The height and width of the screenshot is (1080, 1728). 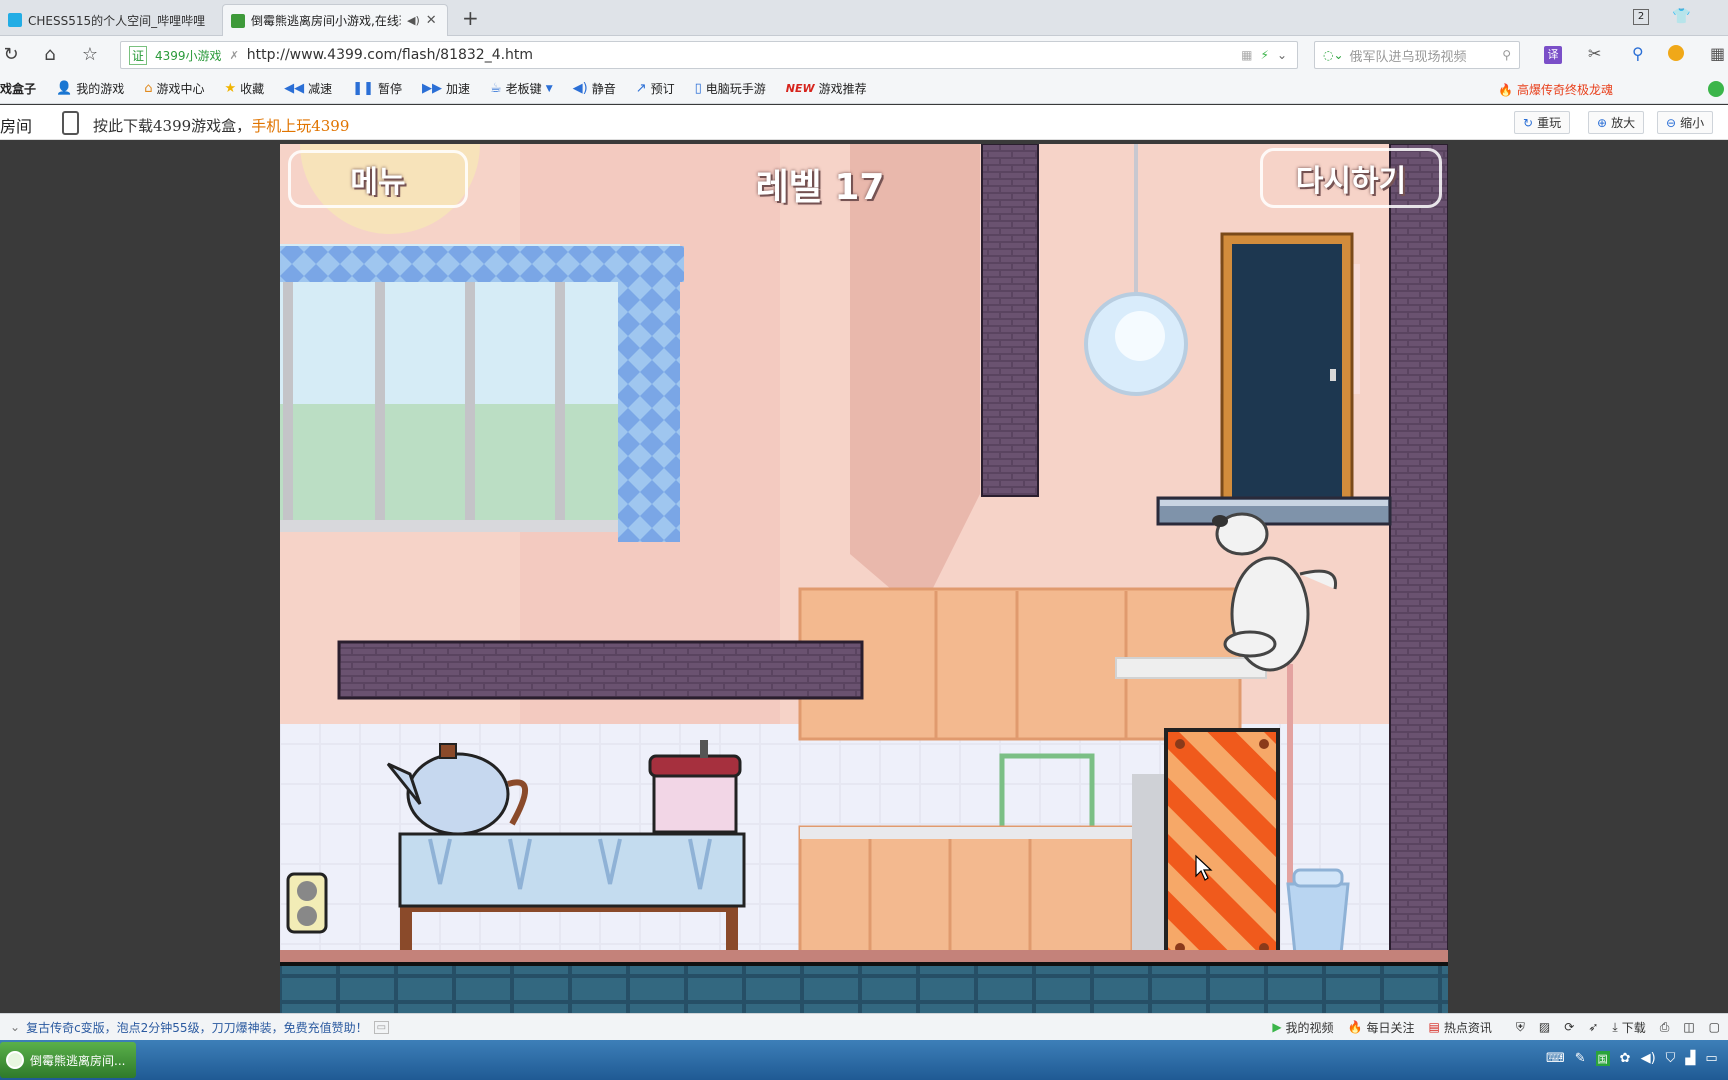 What do you see at coordinates (641, 88) in the screenshot?
I see `share-icon: ↗` at bounding box center [641, 88].